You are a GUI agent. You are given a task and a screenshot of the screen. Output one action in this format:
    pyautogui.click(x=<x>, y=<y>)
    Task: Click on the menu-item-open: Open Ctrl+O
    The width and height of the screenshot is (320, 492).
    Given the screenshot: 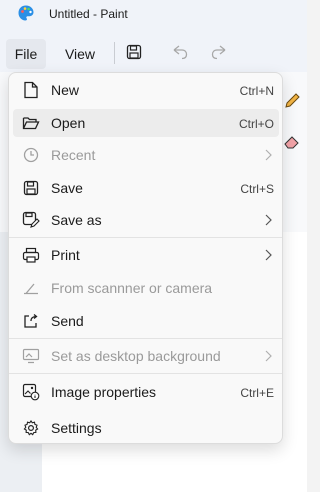 What is the action you would take?
    pyautogui.click(x=146, y=123)
    